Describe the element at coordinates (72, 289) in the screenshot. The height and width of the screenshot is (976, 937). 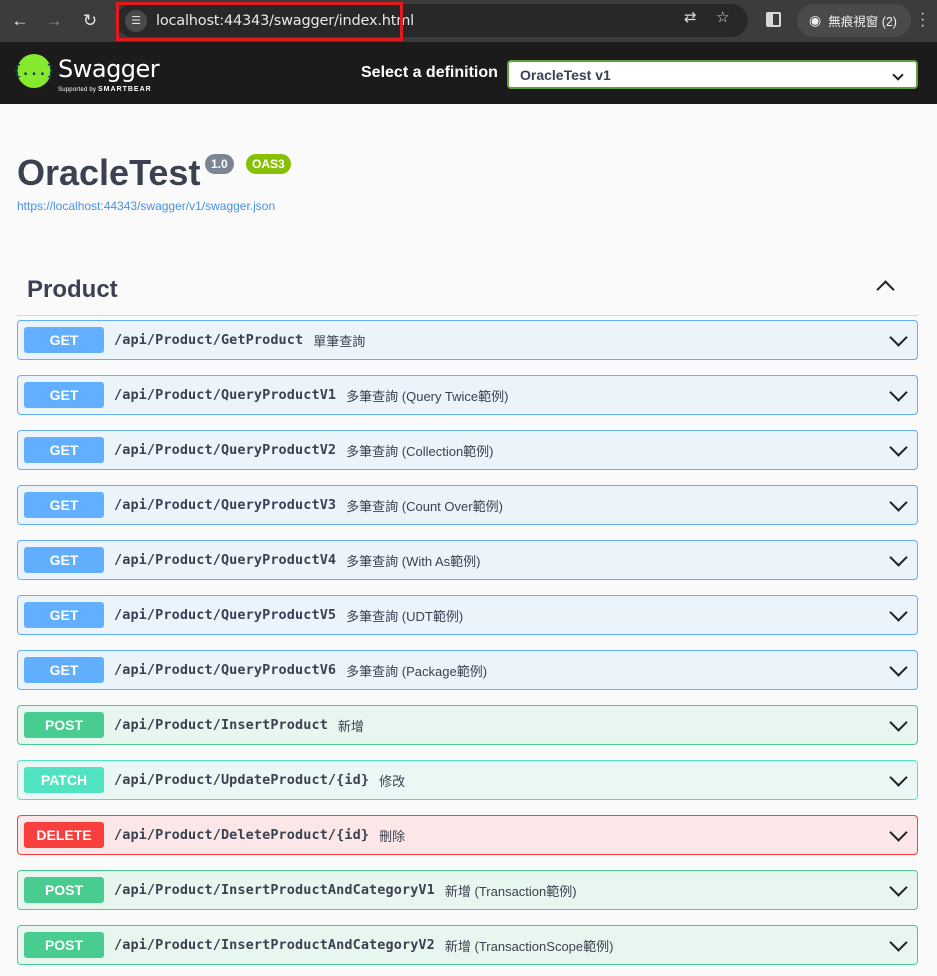
I see `tag-name: Product` at that location.